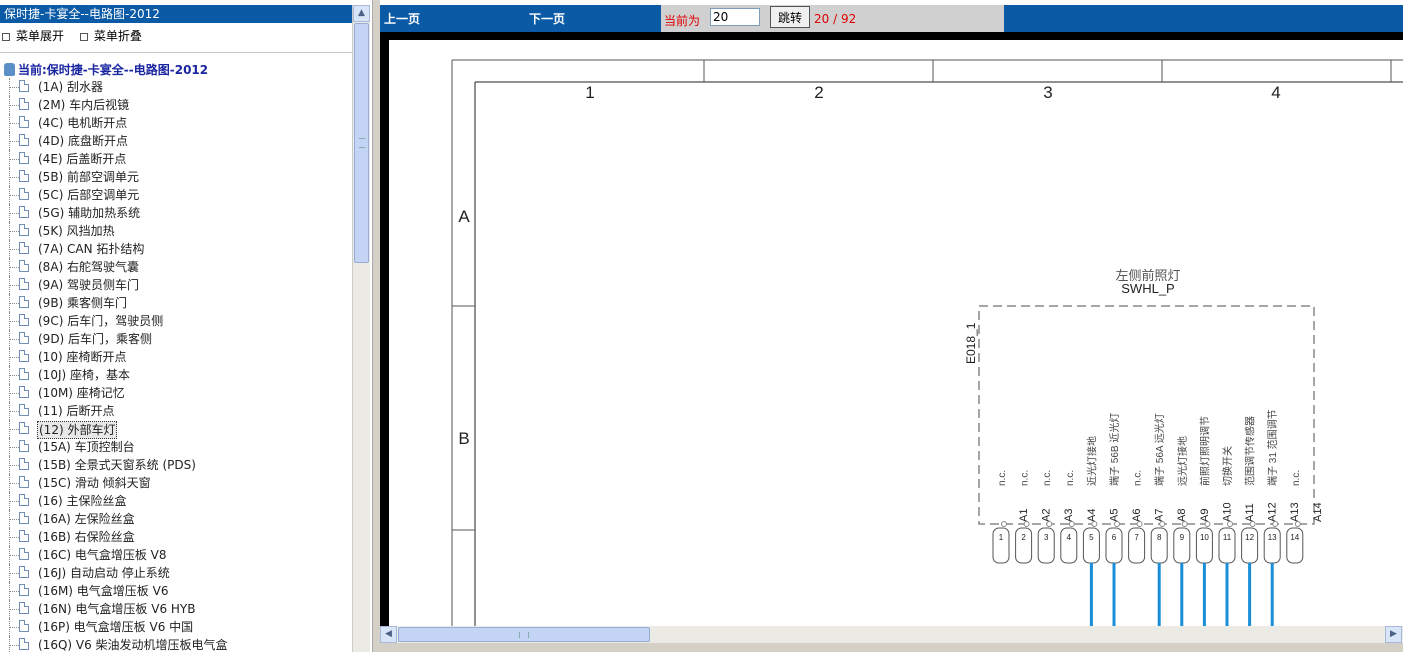 Image resolution: width=1403 pixels, height=652 pixels. Describe the element at coordinates (113, 36) in the screenshot. I see `collapse-menu-button: 菜单折叠` at that location.